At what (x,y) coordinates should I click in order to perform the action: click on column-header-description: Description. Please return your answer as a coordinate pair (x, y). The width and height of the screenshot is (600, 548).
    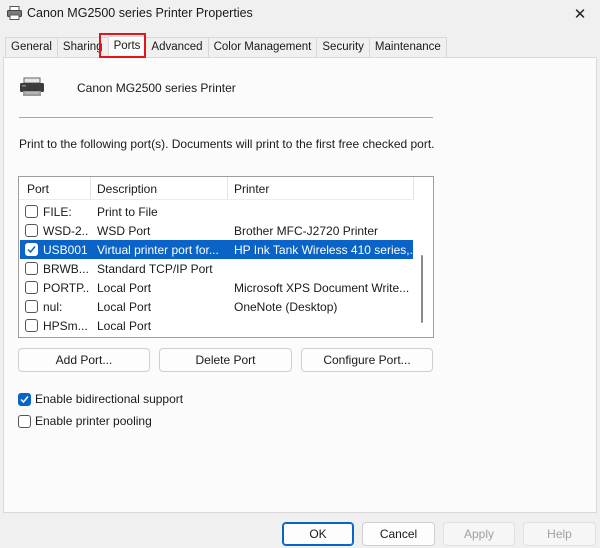
    Looking at the image, I should click on (127, 189).